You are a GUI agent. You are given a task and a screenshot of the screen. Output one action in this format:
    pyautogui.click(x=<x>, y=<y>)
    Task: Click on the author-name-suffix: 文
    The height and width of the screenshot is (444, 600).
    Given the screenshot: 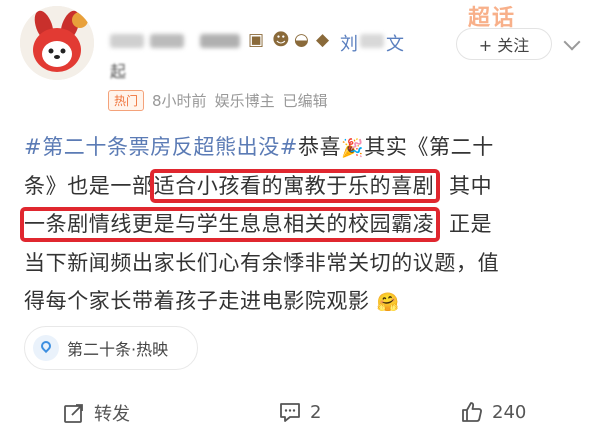 What is the action you would take?
    pyautogui.click(x=395, y=44)
    